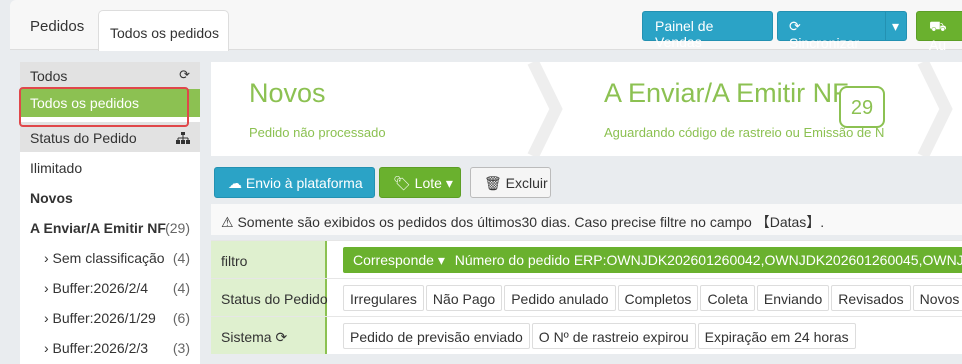 The width and height of the screenshot is (962, 364). Describe the element at coordinates (181, 318) in the screenshot. I see `item-count: (6)` at that location.